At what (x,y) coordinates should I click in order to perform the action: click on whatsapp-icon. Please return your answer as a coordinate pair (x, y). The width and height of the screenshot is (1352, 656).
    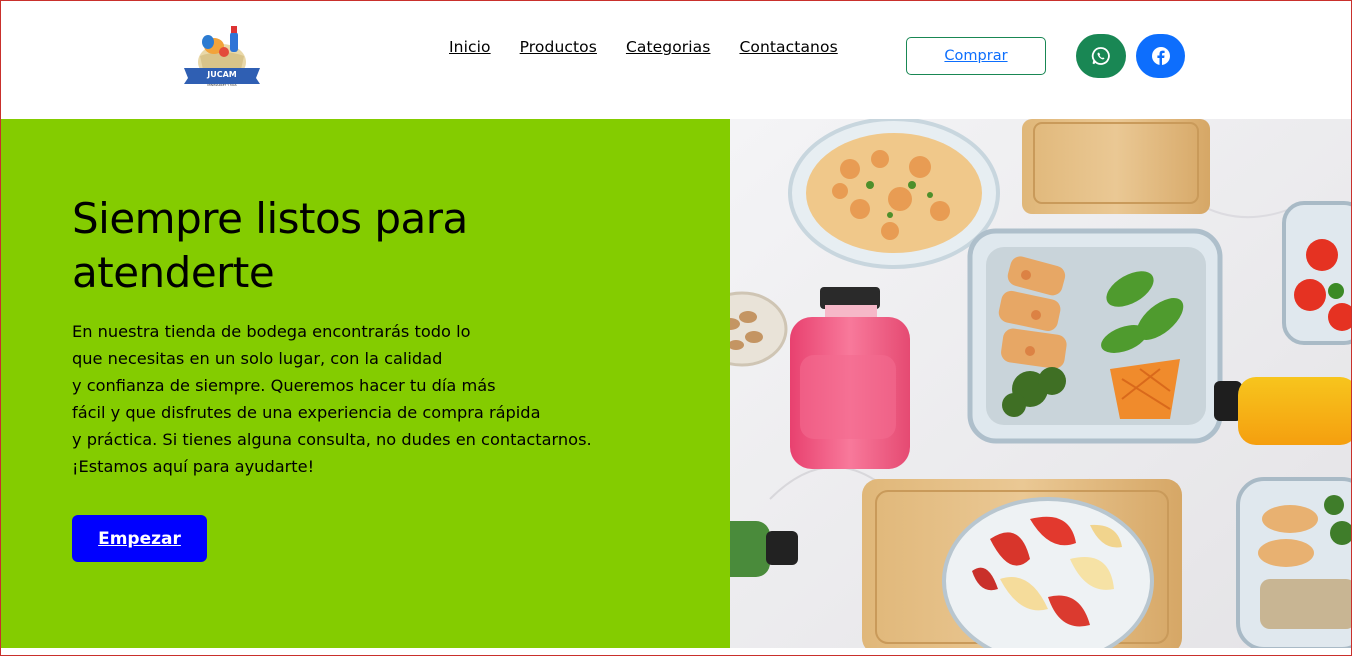
    Looking at the image, I should click on (1100, 56).